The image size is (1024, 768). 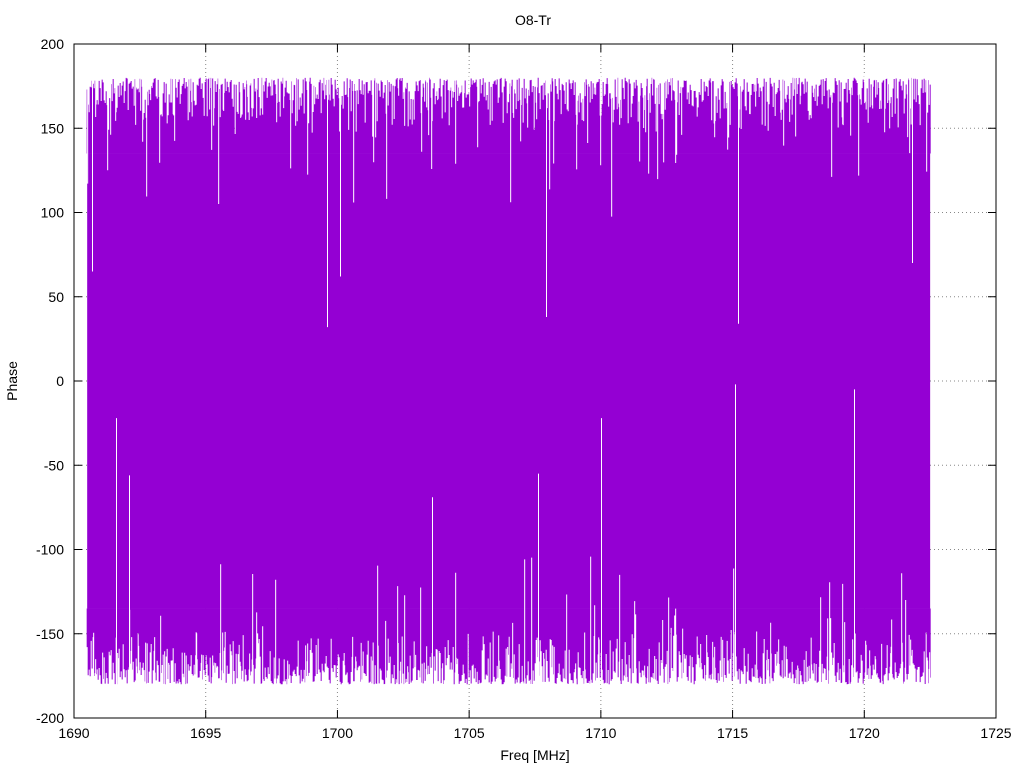 I want to click on y-axis-title: Phase, so click(x=12, y=381).